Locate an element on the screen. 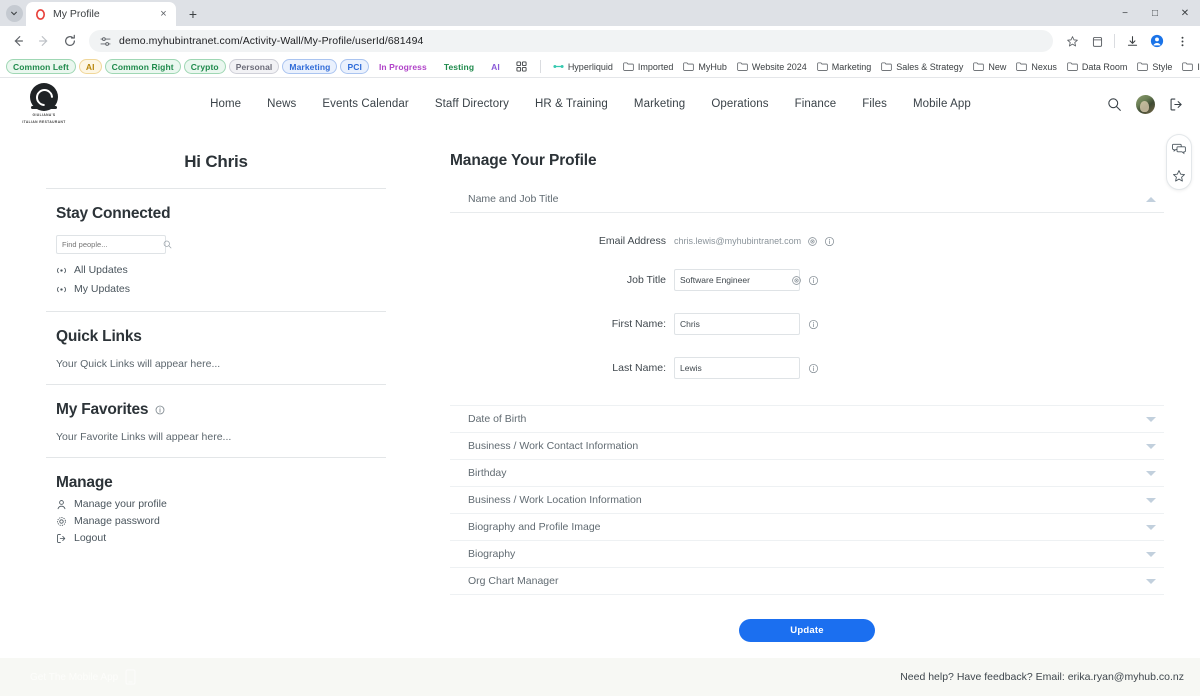 The image size is (1200, 696). browser-tab: My Profile × is located at coordinates (101, 14).